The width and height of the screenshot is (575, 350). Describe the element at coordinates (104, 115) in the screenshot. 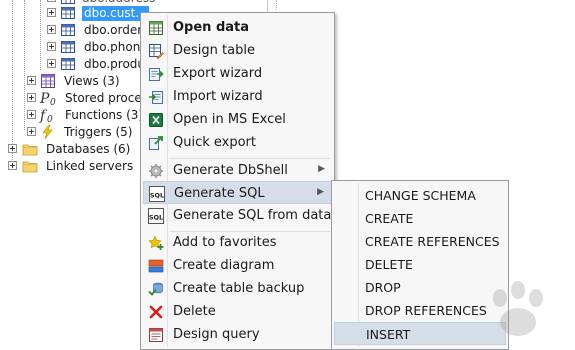

I see `tree-item-label: Functions (3)` at that location.